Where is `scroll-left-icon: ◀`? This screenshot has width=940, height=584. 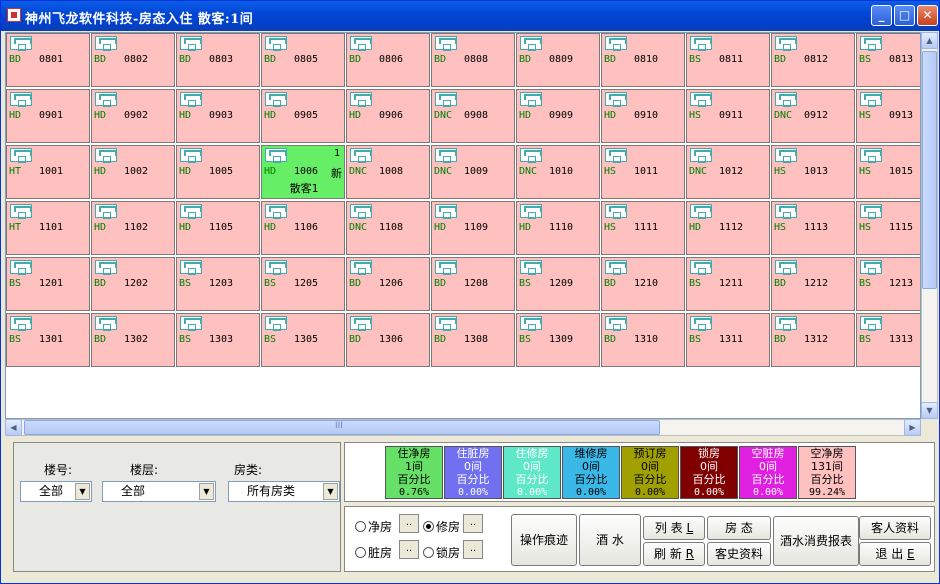 scroll-left-icon: ◀ is located at coordinates (13, 427).